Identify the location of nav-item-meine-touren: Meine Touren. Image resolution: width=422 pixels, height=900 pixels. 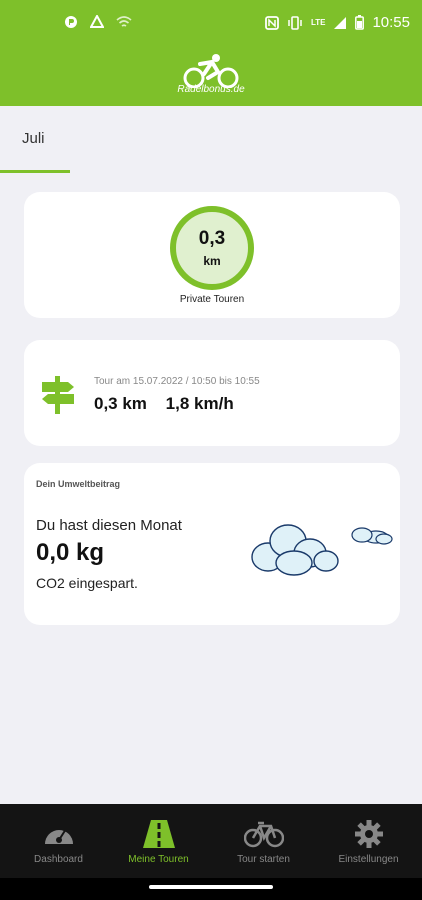
(158, 841).